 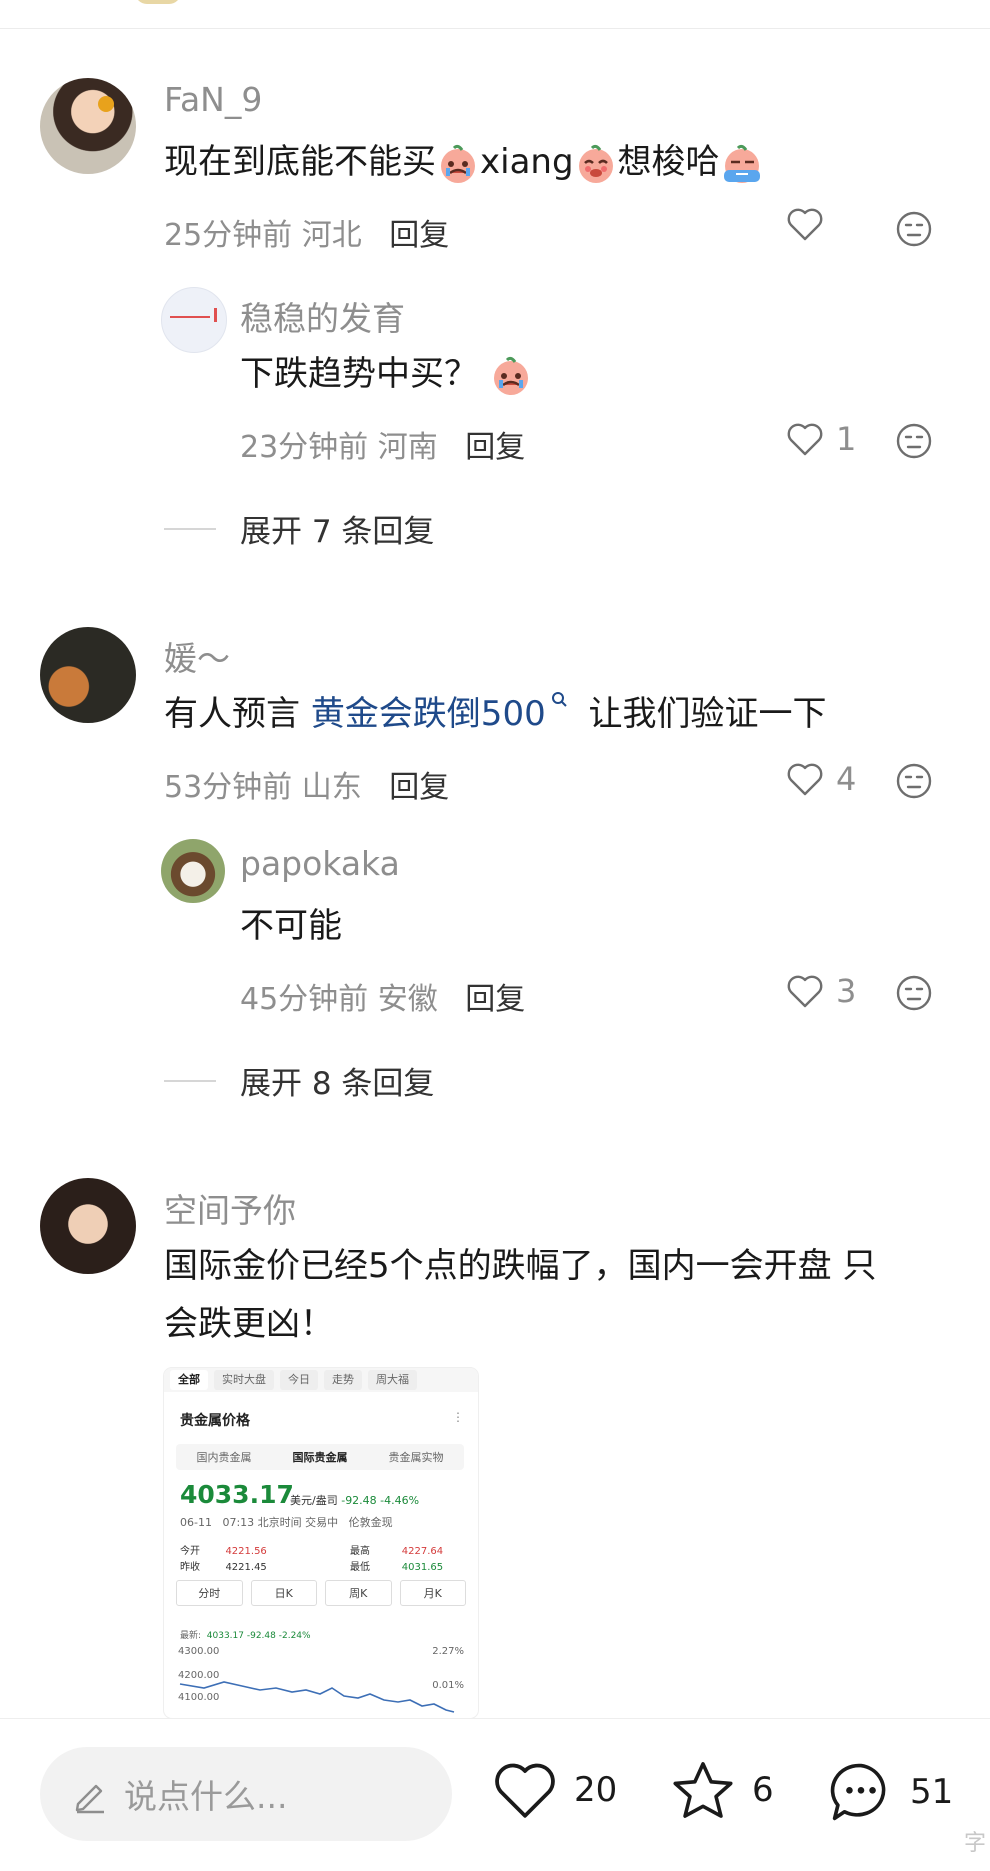 I want to click on like-button: 3, so click(x=821, y=991).